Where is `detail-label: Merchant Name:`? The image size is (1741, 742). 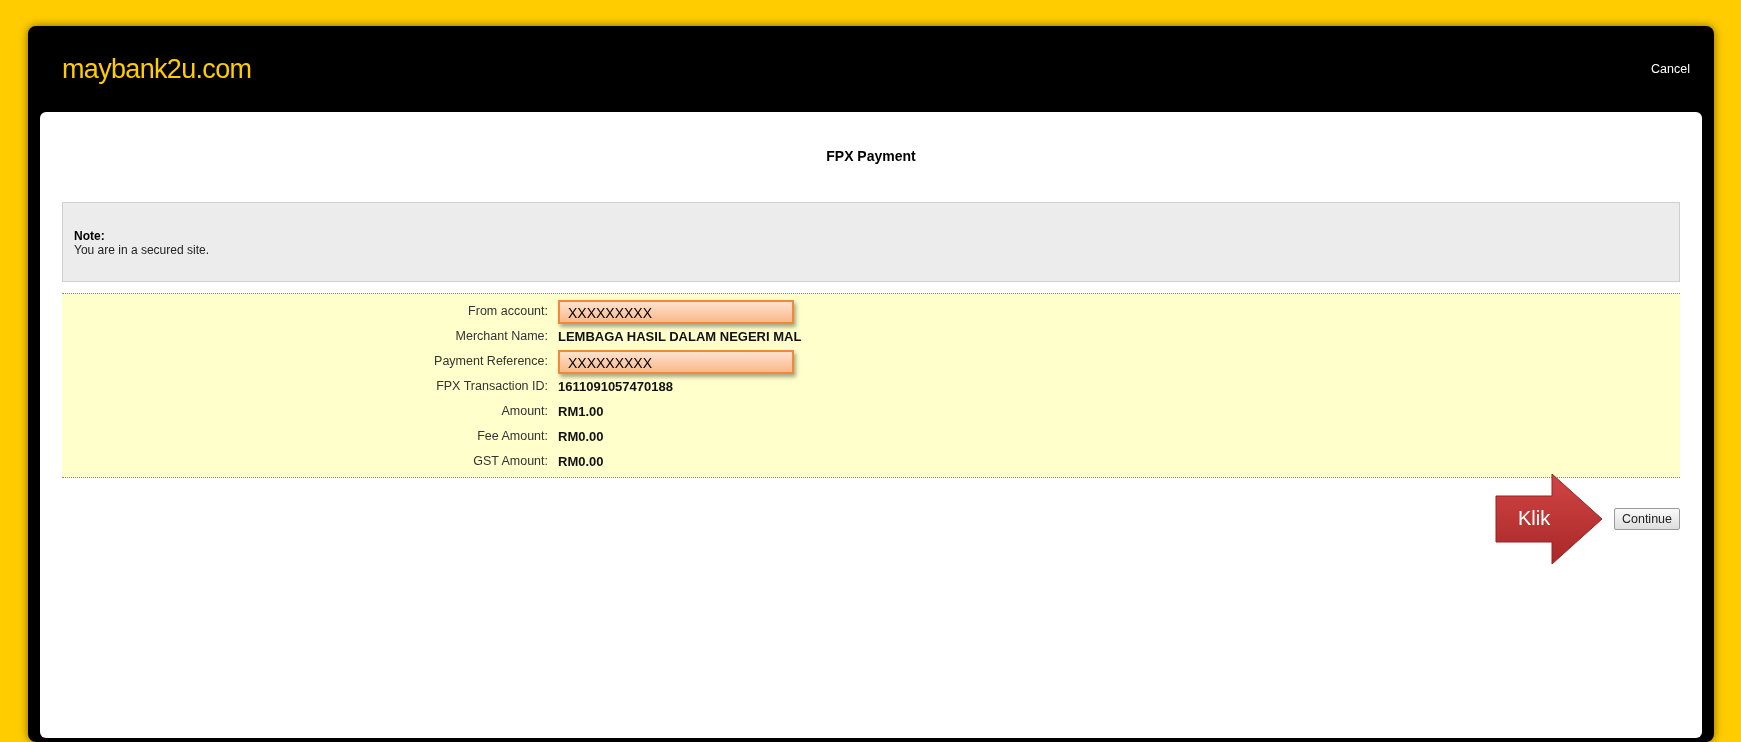 detail-label: Merchant Name: is located at coordinates (501, 337).